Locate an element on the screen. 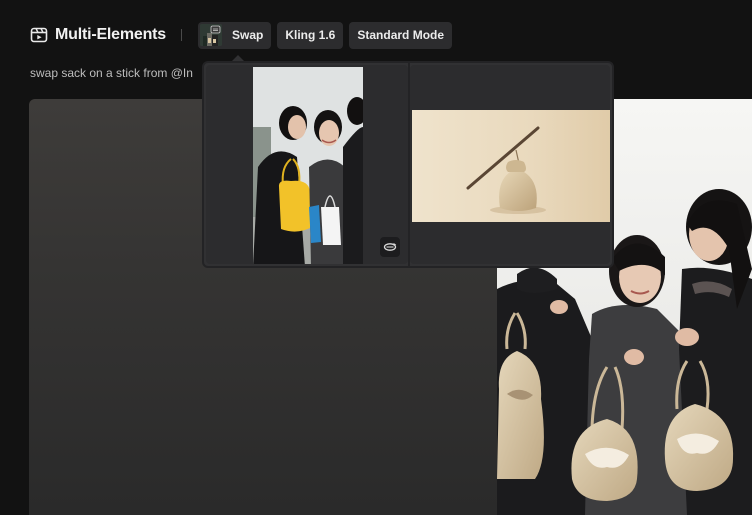 The width and height of the screenshot is (752, 515). reference-image-thumbnail is located at coordinates (511, 166).